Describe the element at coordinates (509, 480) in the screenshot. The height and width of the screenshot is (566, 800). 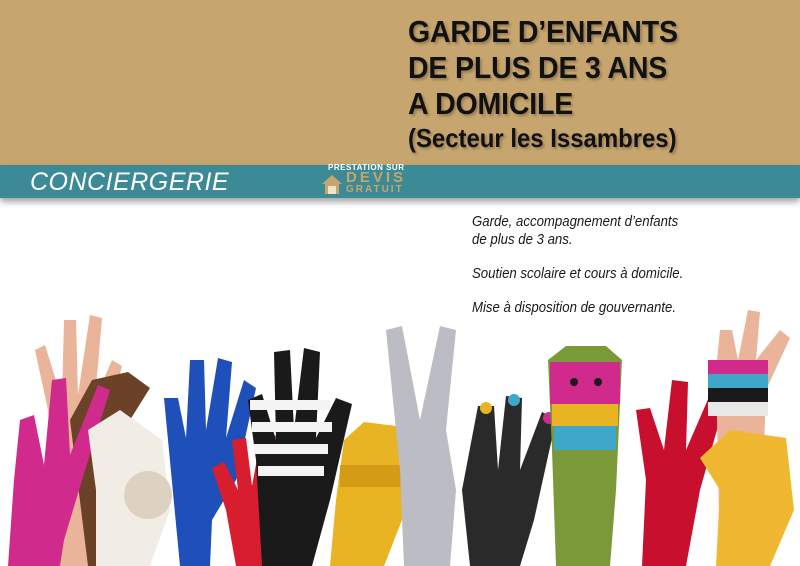
I see `black-glove-colored-tips` at that location.